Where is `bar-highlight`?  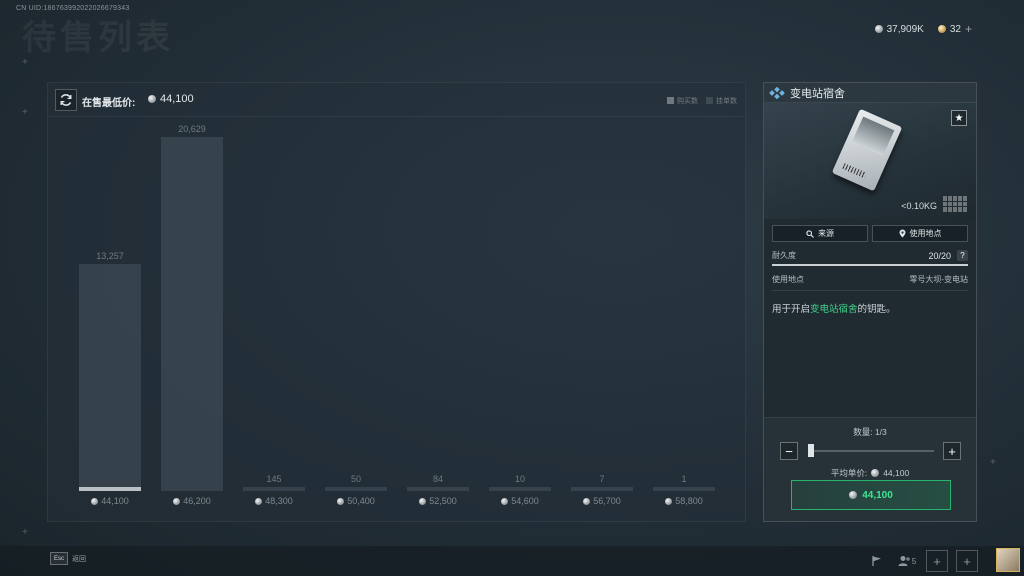
bar-highlight is located at coordinates (110, 489).